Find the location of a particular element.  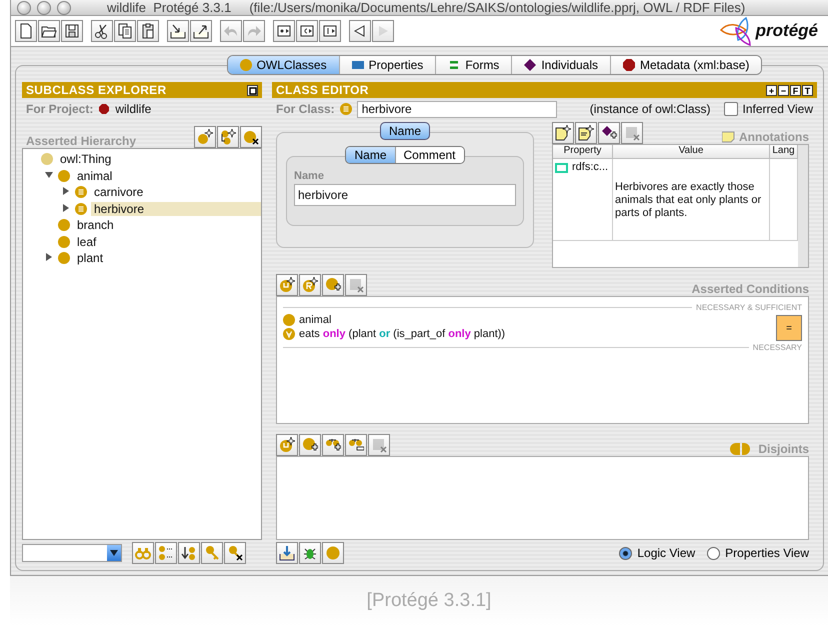

tree-item: leaf is located at coordinates (87, 241).